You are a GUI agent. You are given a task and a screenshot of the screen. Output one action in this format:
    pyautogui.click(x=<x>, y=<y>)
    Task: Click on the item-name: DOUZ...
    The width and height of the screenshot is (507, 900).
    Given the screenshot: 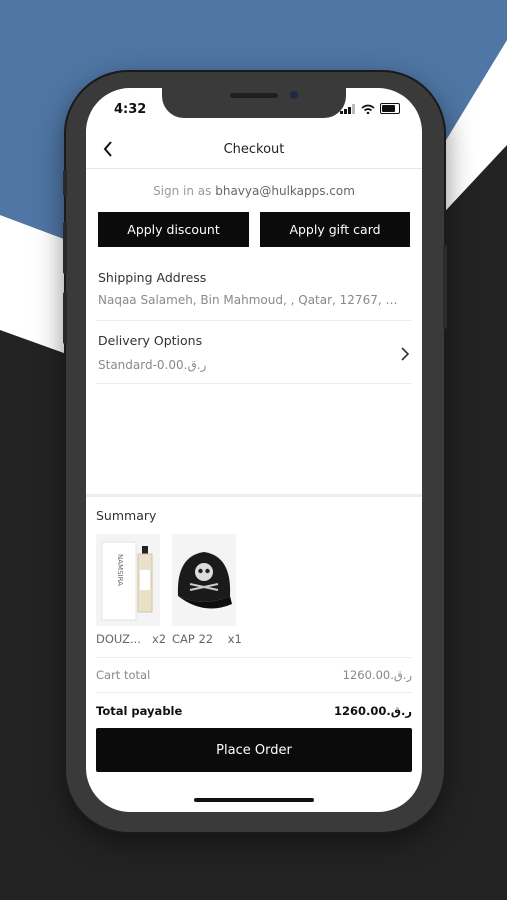 What is the action you would take?
    pyautogui.click(x=118, y=639)
    